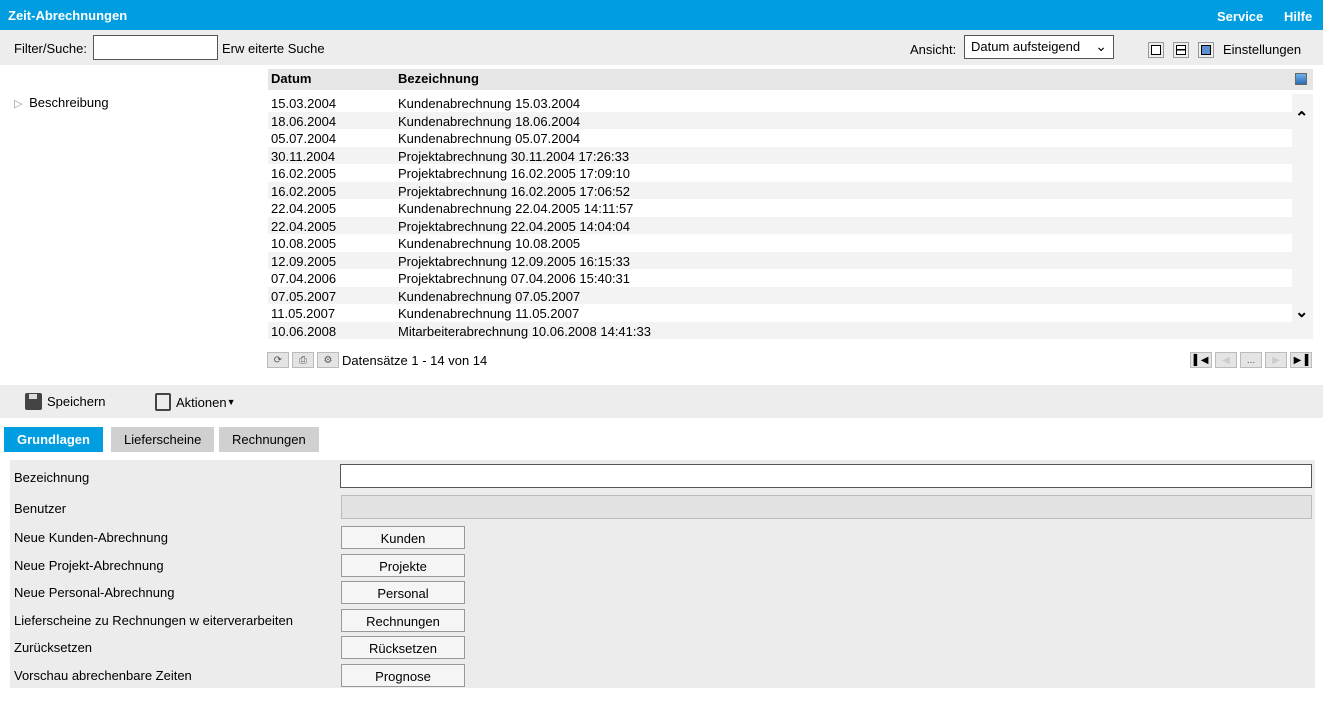 This screenshot has width=1323, height=713. Describe the element at coordinates (514, 261) in the screenshot. I see `cell-bezeichnung: Projektabrechnung 12.09.2005 16:15:33` at that location.